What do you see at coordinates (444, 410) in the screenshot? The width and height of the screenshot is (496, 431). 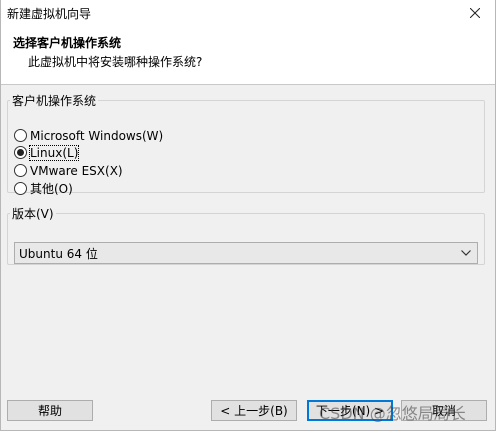 I see `cancel-button: 取消` at bounding box center [444, 410].